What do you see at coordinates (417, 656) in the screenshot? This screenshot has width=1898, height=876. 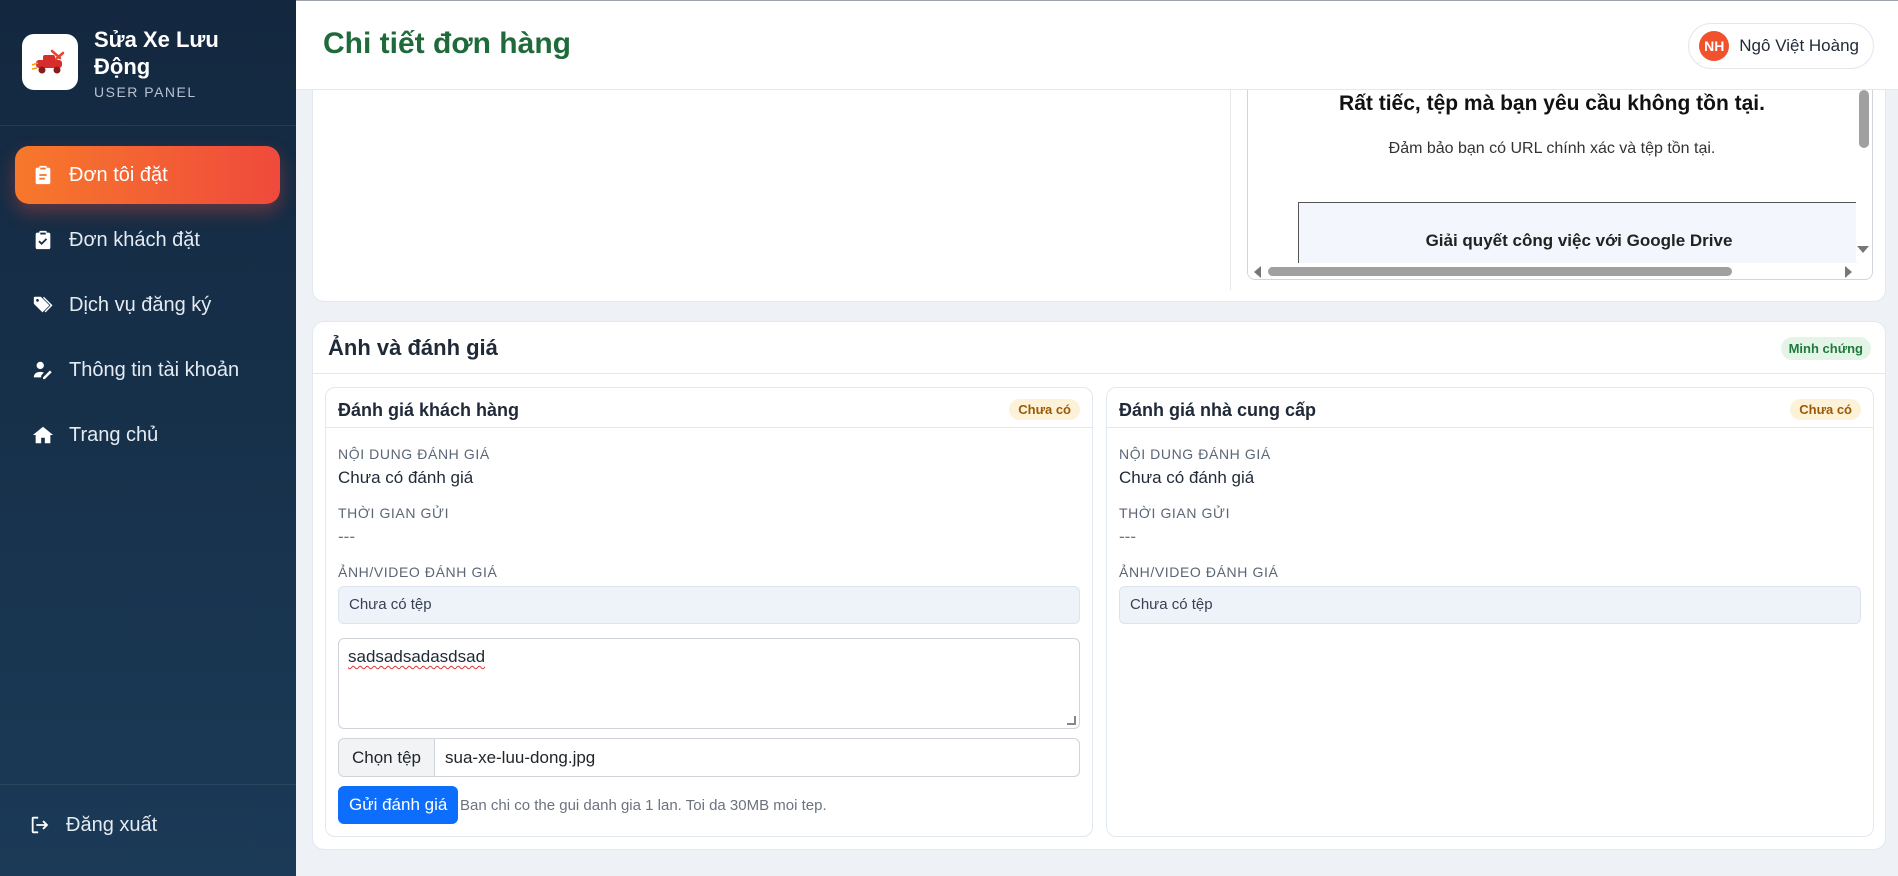 I see `review-text: sadsadsadasdsad` at bounding box center [417, 656].